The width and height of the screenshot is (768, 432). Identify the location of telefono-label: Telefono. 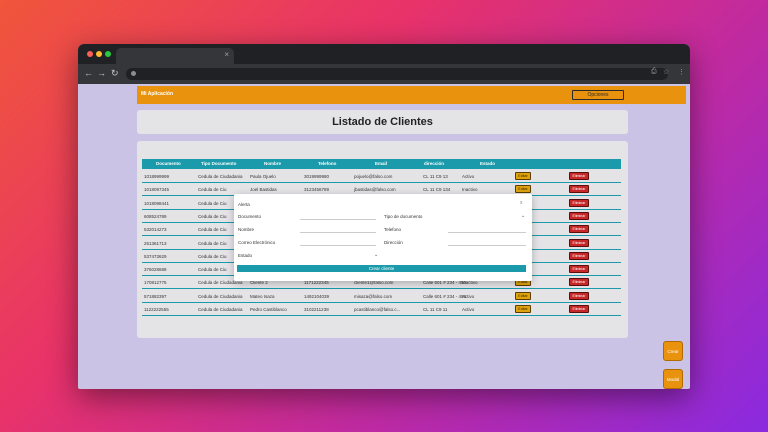
(393, 229).